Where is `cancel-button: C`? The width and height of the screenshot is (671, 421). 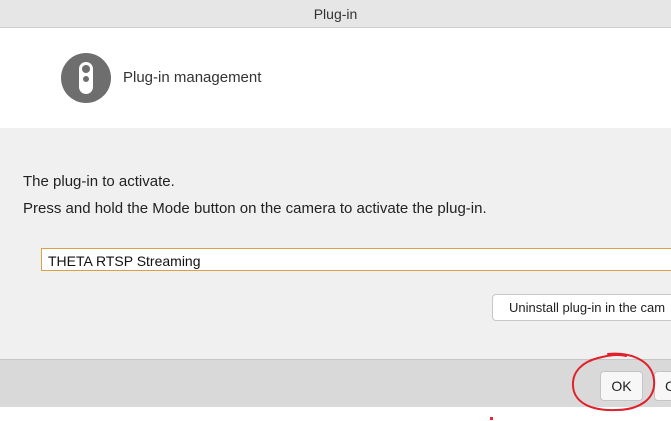 cancel-button: C is located at coordinates (662, 386).